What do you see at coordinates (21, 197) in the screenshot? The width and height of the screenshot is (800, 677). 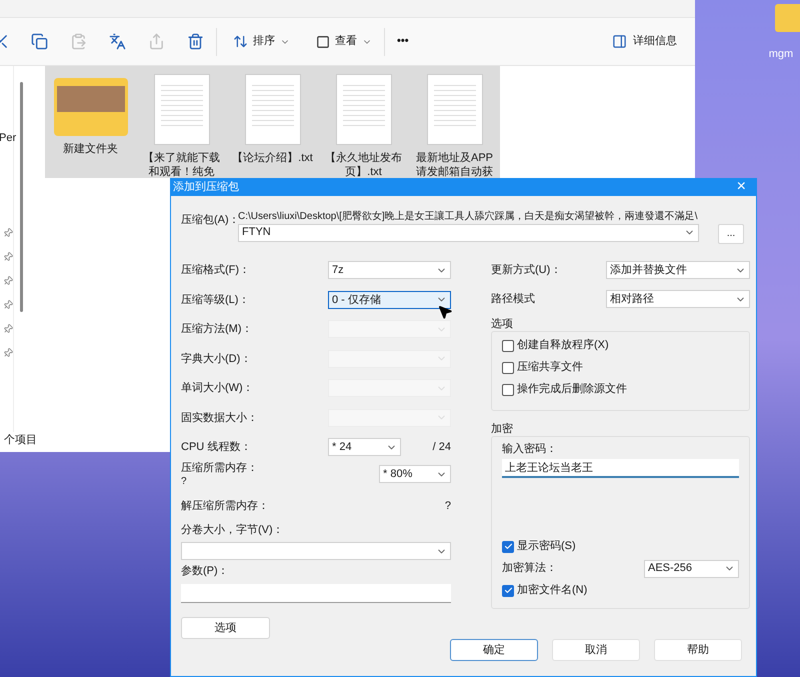 I see `scrollbar` at bounding box center [21, 197].